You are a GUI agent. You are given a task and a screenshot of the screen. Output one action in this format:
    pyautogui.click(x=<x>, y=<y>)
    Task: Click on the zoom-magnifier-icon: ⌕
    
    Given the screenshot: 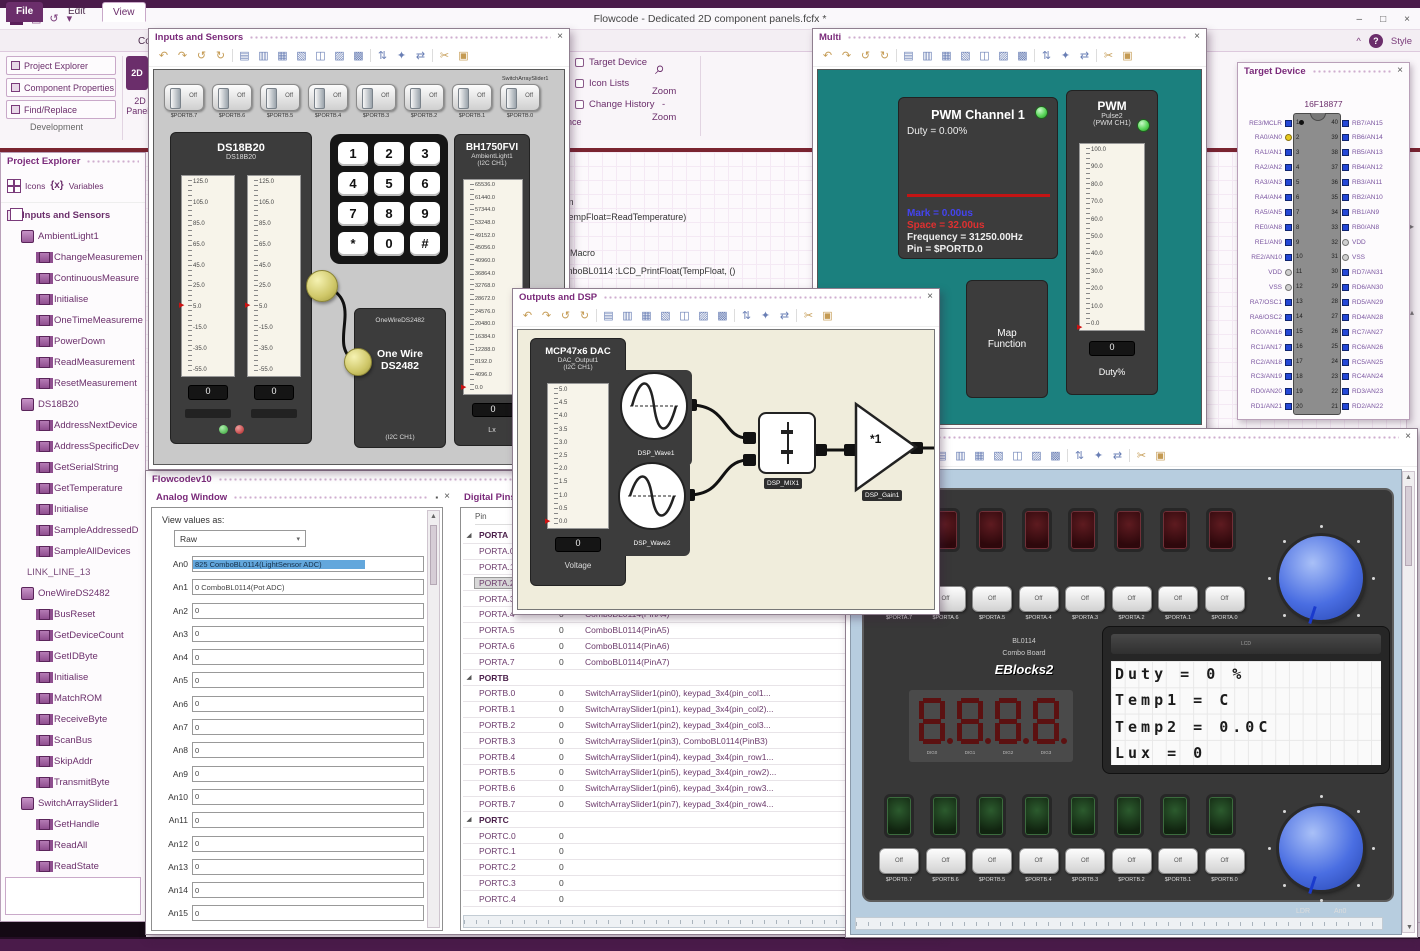 What is the action you would take?
    pyautogui.click(x=660, y=68)
    